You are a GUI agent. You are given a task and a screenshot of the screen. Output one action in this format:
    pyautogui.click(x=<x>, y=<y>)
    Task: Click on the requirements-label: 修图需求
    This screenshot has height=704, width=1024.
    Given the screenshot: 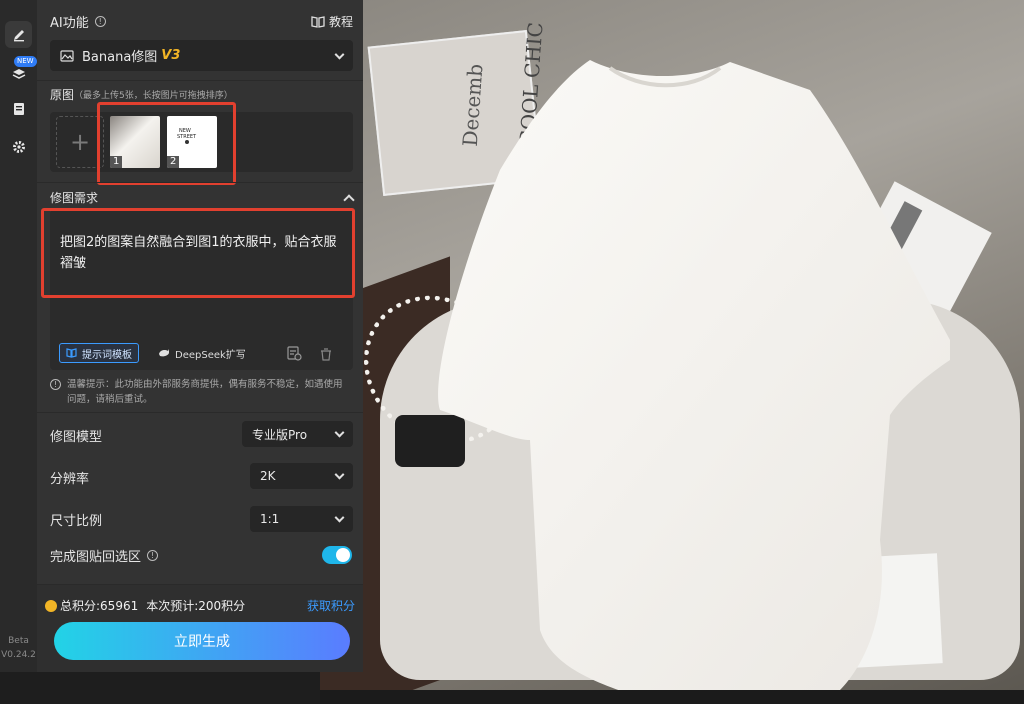 What is the action you would take?
    pyautogui.click(x=74, y=198)
    